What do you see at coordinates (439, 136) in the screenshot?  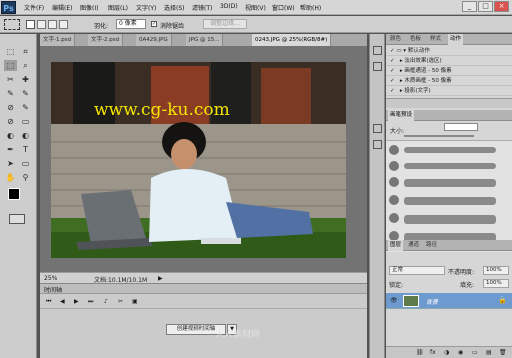 I see `brush-size-slider` at bounding box center [439, 136].